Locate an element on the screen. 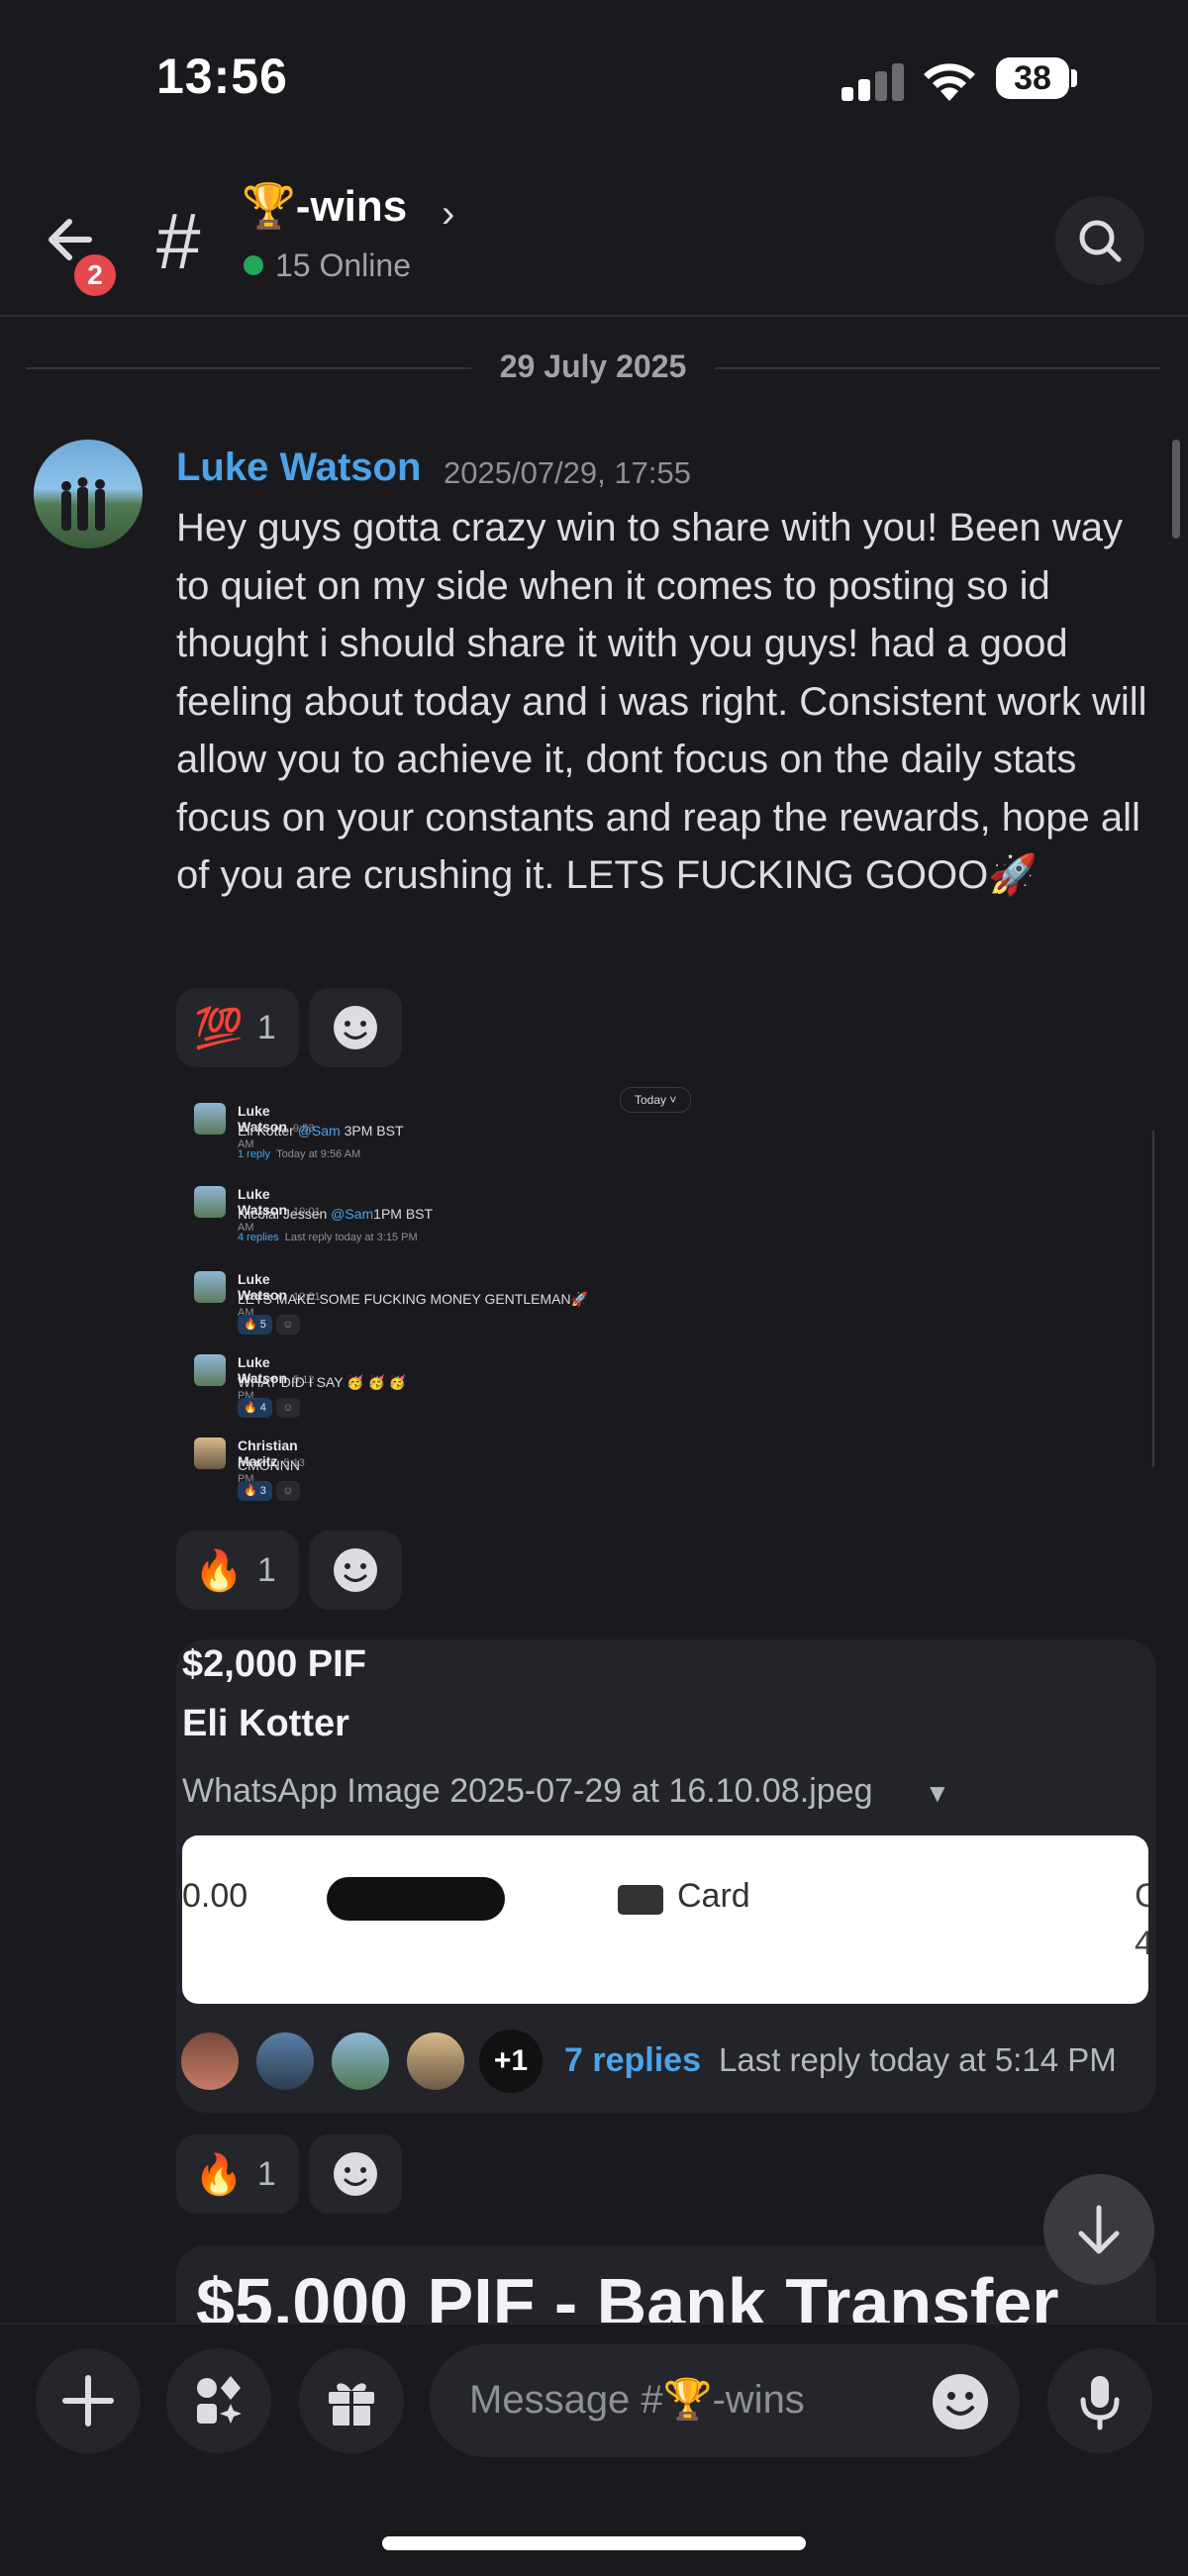  add-attachment-button is located at coordinates (89, 2401).